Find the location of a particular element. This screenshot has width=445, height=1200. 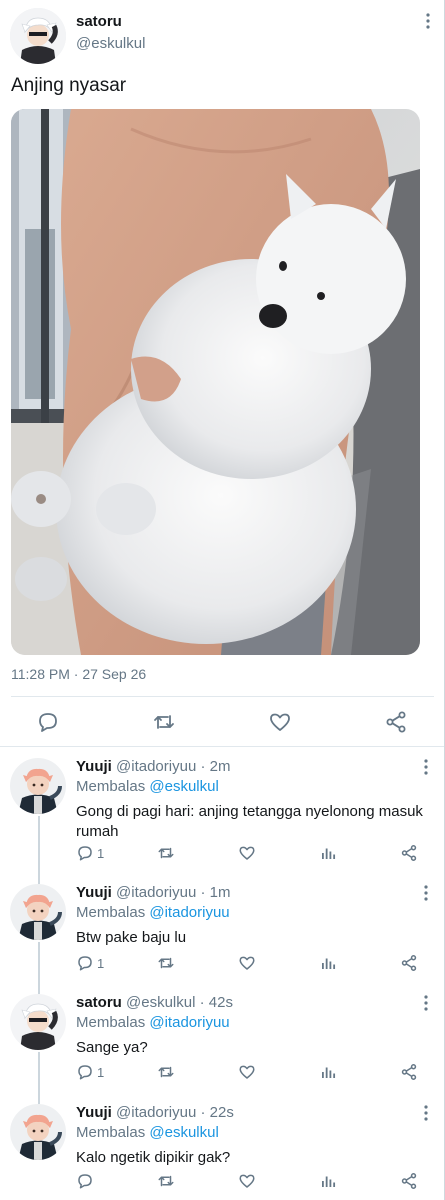

reply-time: 2m is located at coordinates (220, 766).